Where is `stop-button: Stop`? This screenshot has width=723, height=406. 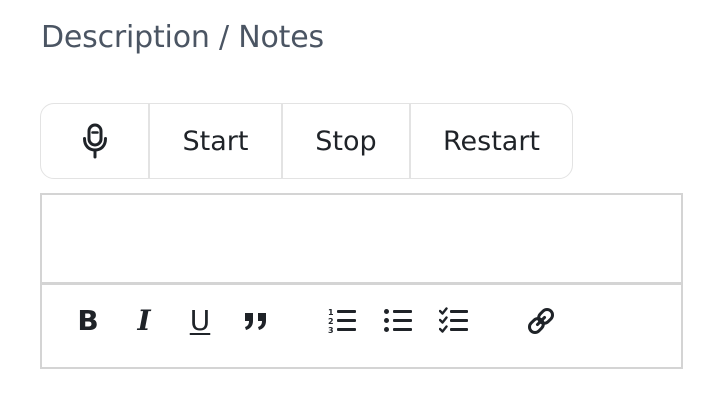 stop-button: Stop is located at coordinates (347, 141).